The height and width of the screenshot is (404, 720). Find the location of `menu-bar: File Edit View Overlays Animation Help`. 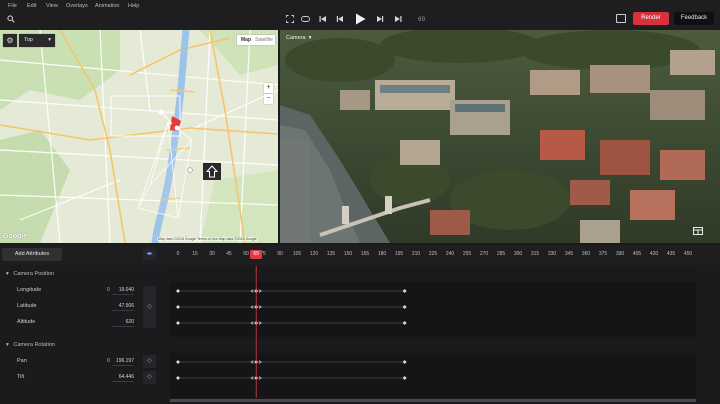

menu-bar: File Edit View Overlays Animation Help is located at coordinates (360, 5).